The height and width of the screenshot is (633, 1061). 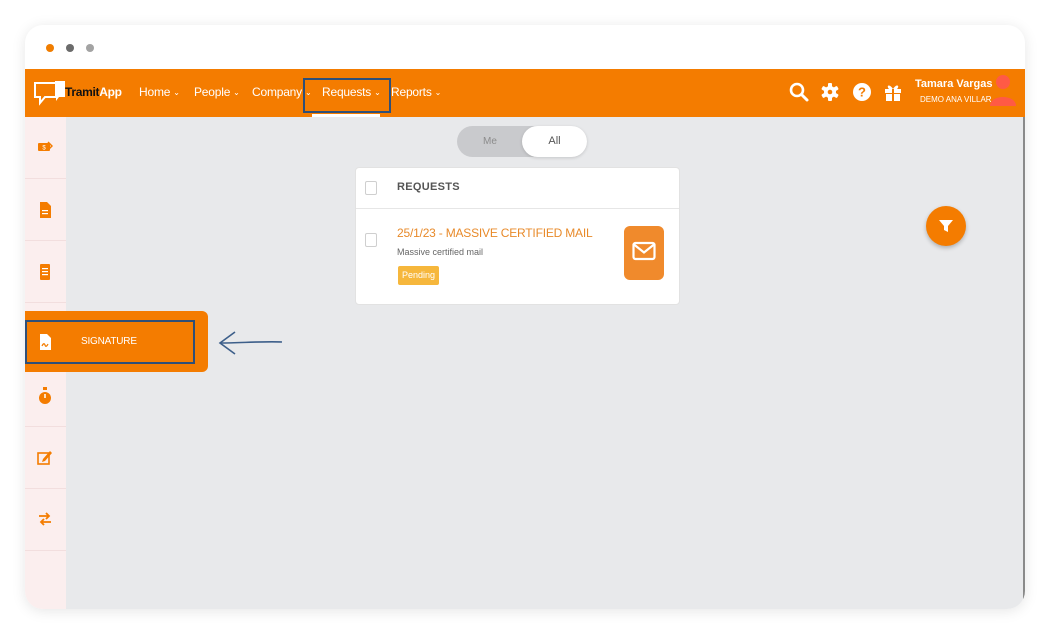 I want to click on transfer-icon, so click(x=45, y=519).